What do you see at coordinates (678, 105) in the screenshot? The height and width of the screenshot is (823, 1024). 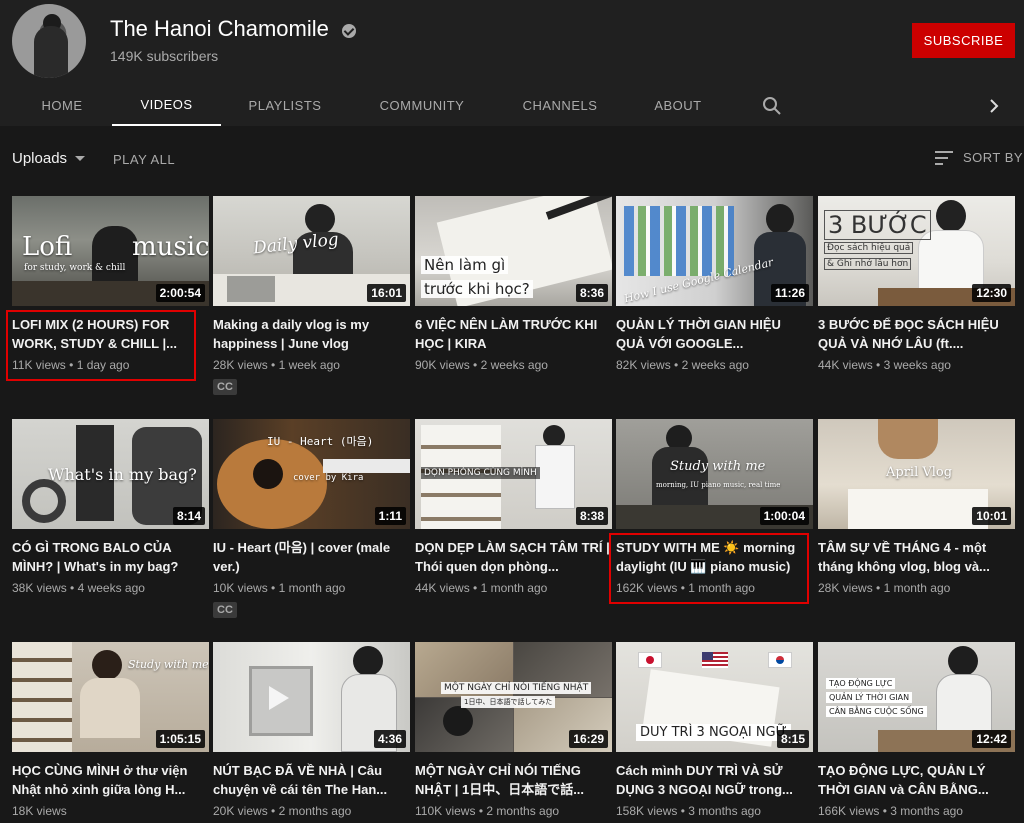 I see `tab-about: ABOUT` at bounding box center [678, 105].